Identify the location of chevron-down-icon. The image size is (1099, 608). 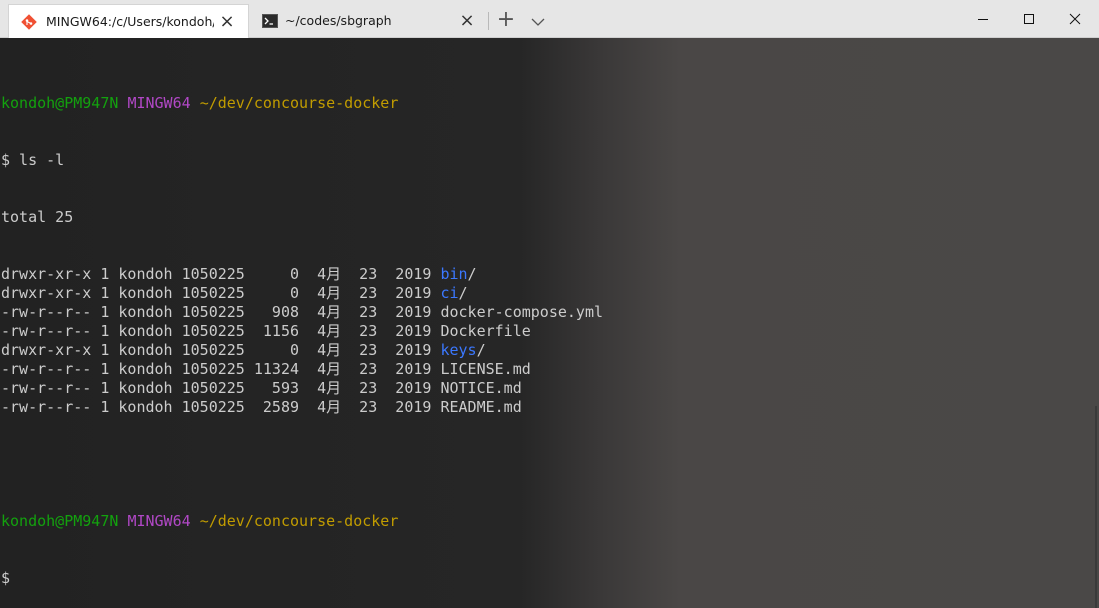
(538, 22).